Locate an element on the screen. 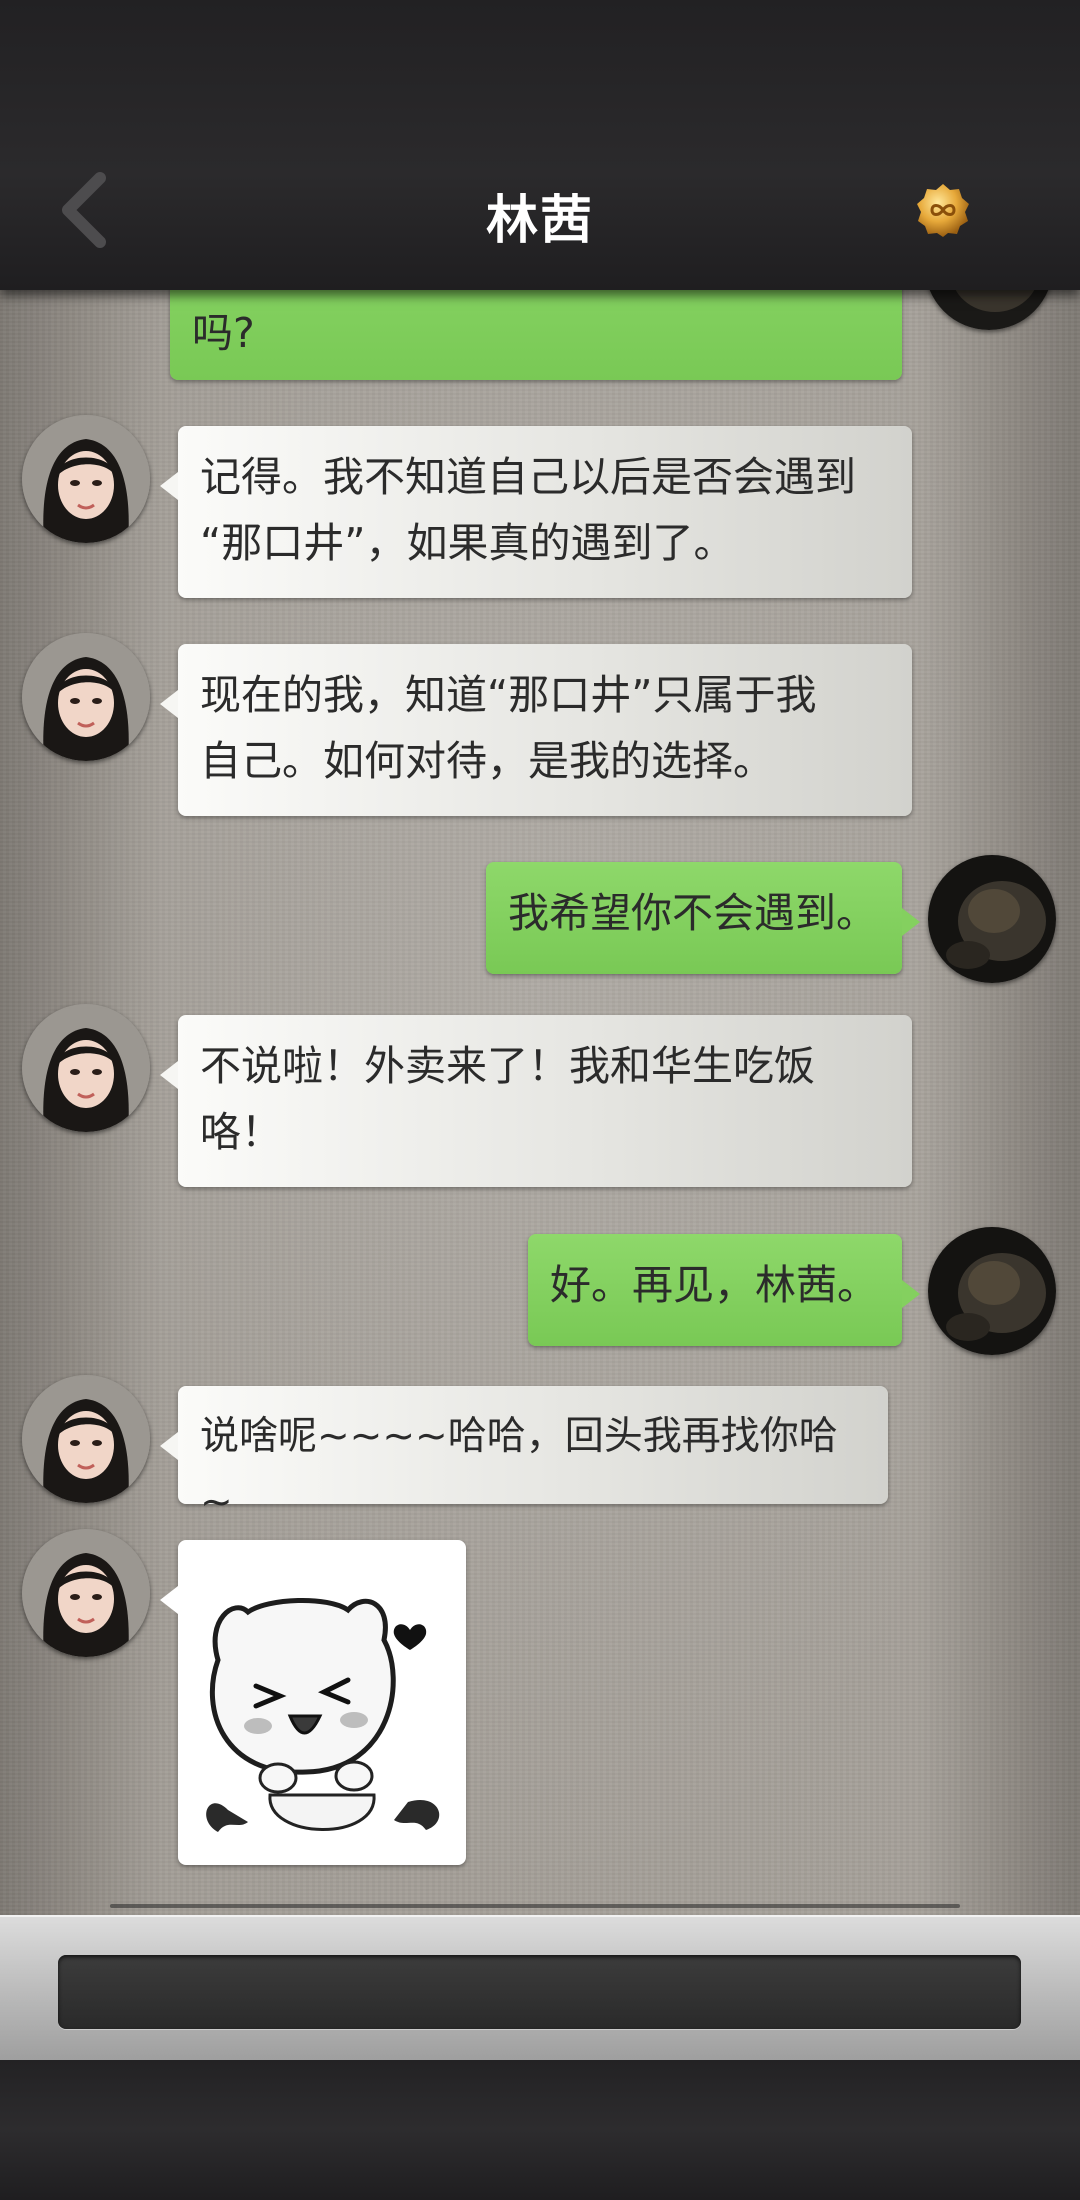 The height and width of the screenshot is (2200, 1080). outgoing-message-bubble: 吗? is located at coordinates (536, 335).